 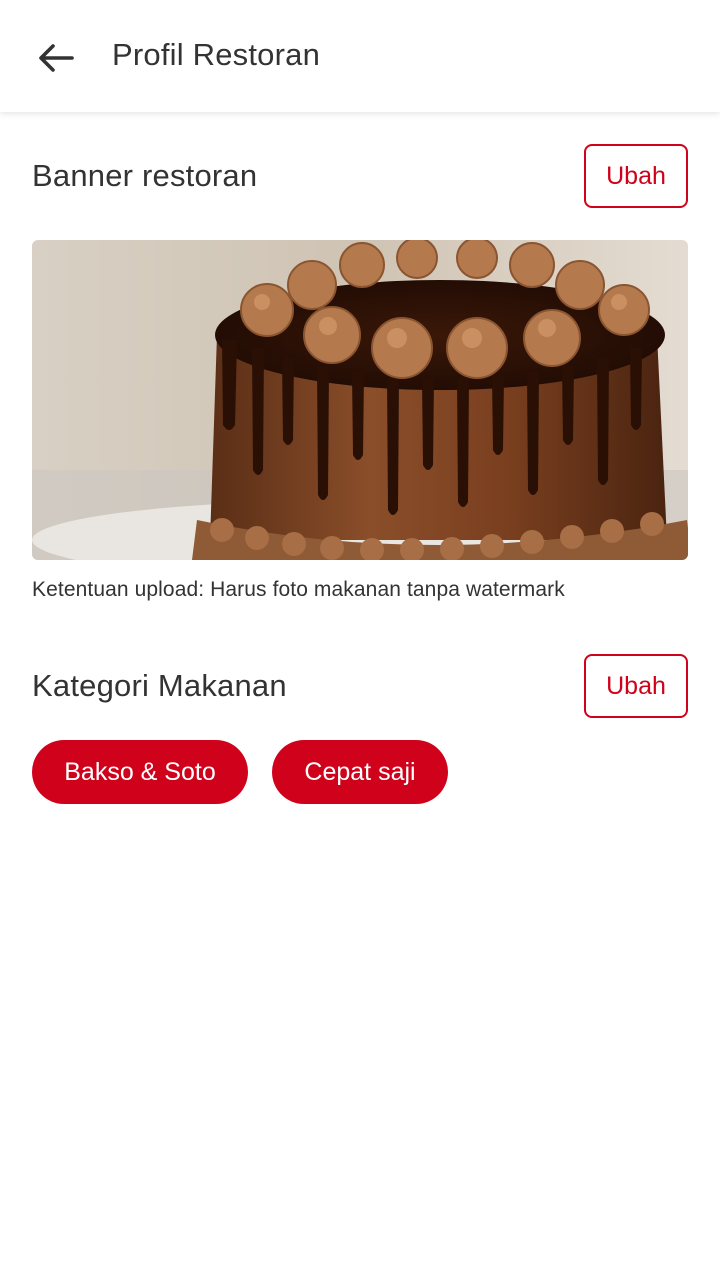 I want to click on app-bar: Profil Restoran, so click(x=360, y=56).